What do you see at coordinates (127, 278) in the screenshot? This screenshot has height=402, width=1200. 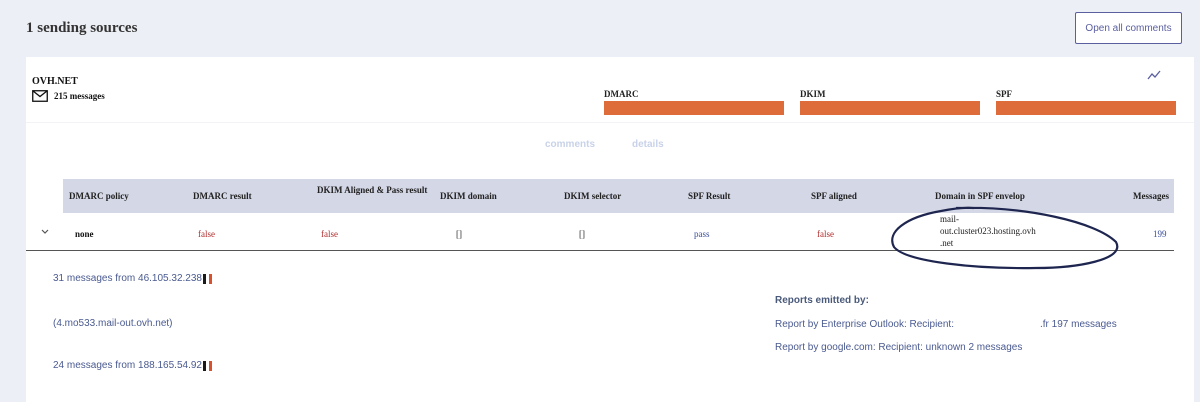 I see `ip-text: 31 messages from 46.105.32.238` at bounding box center [127, 278].